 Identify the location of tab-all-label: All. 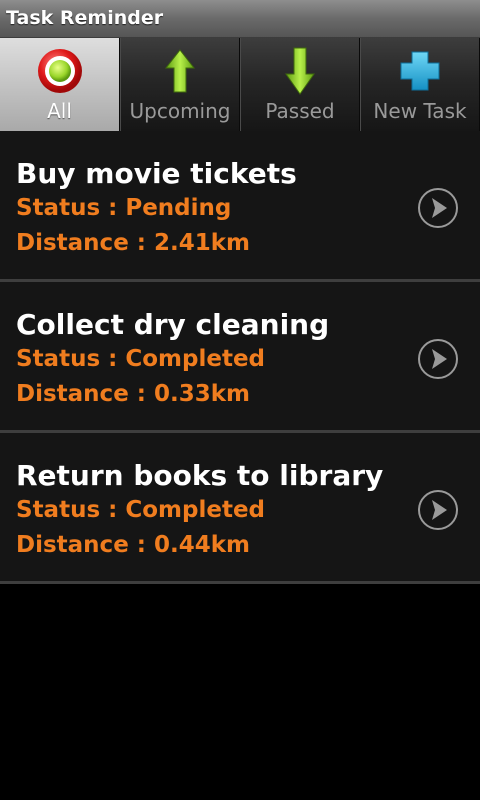
(59, 111).